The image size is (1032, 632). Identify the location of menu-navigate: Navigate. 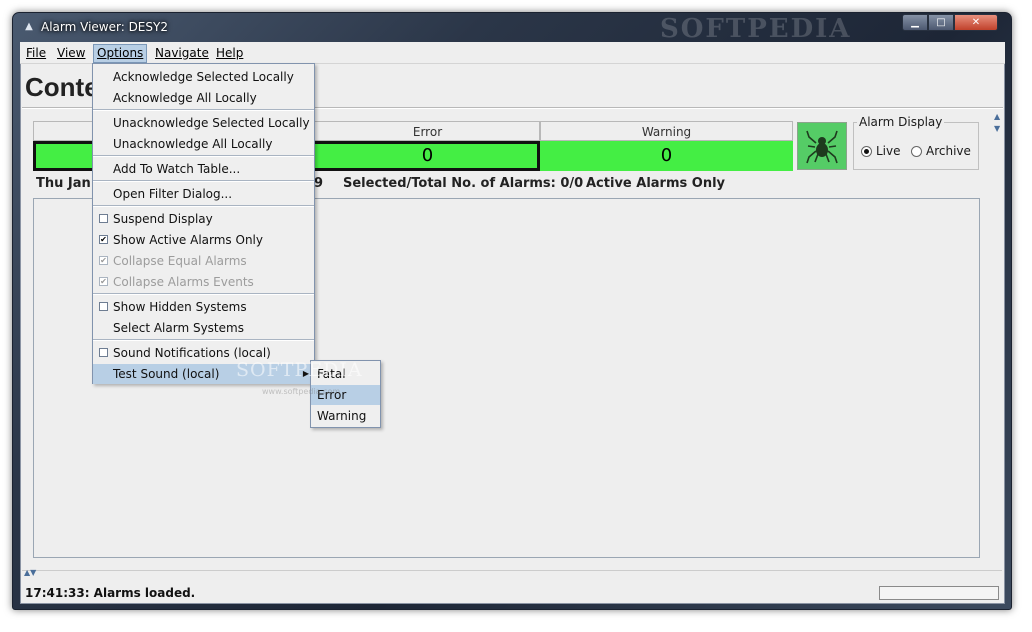
(182, 53).